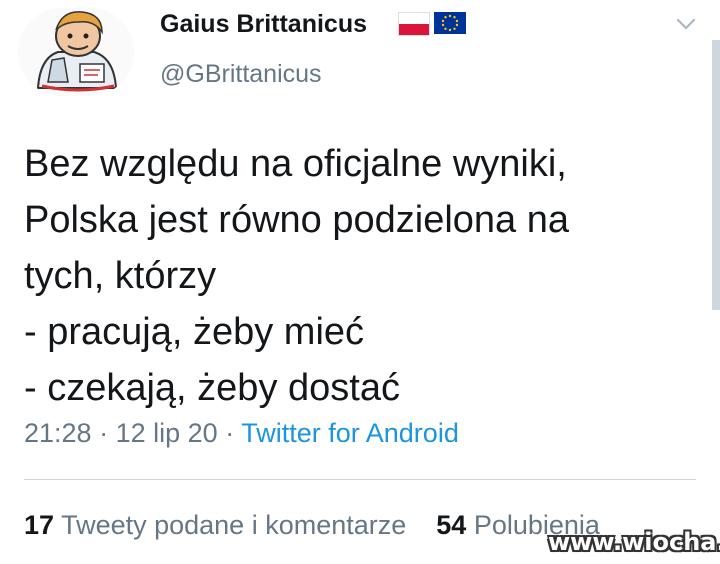  Describe the element at coordinates (241, 74) in the screenshot. I see `user-handle: @GBrittanicus` at that location.